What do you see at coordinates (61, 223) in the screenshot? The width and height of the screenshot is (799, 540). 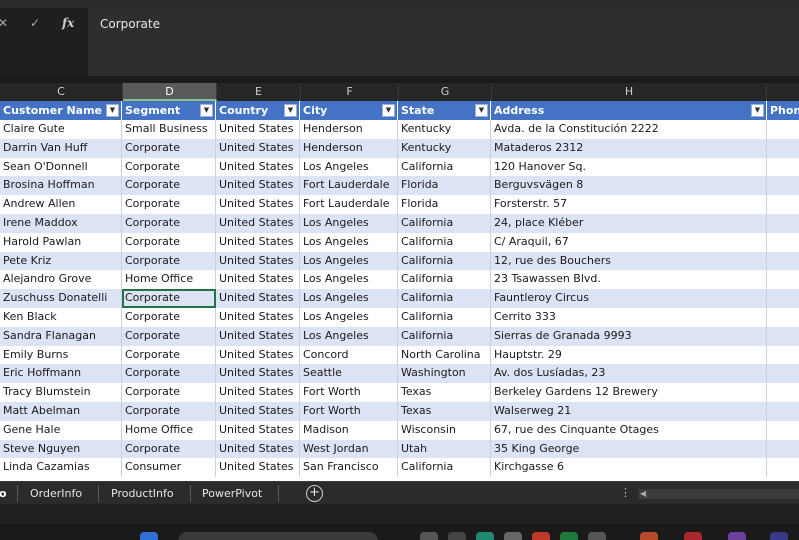 I see `table-cell: Irene Maddox` at bounding box center [61, 223].